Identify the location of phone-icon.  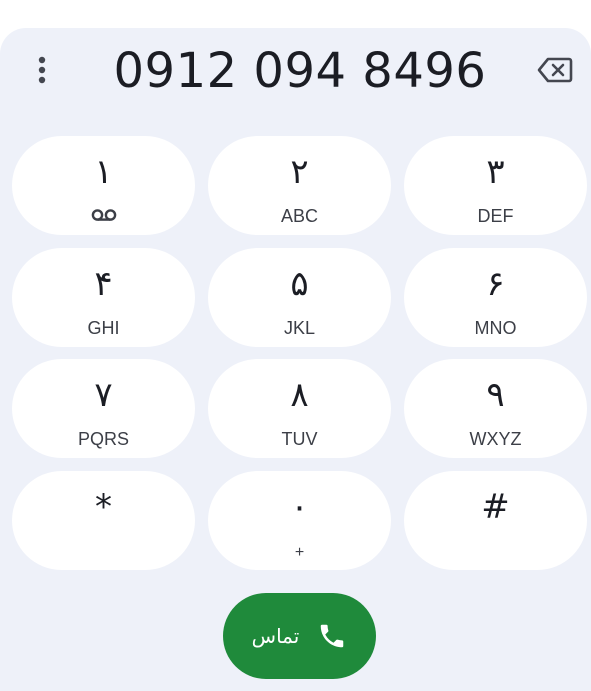
(332, 636).